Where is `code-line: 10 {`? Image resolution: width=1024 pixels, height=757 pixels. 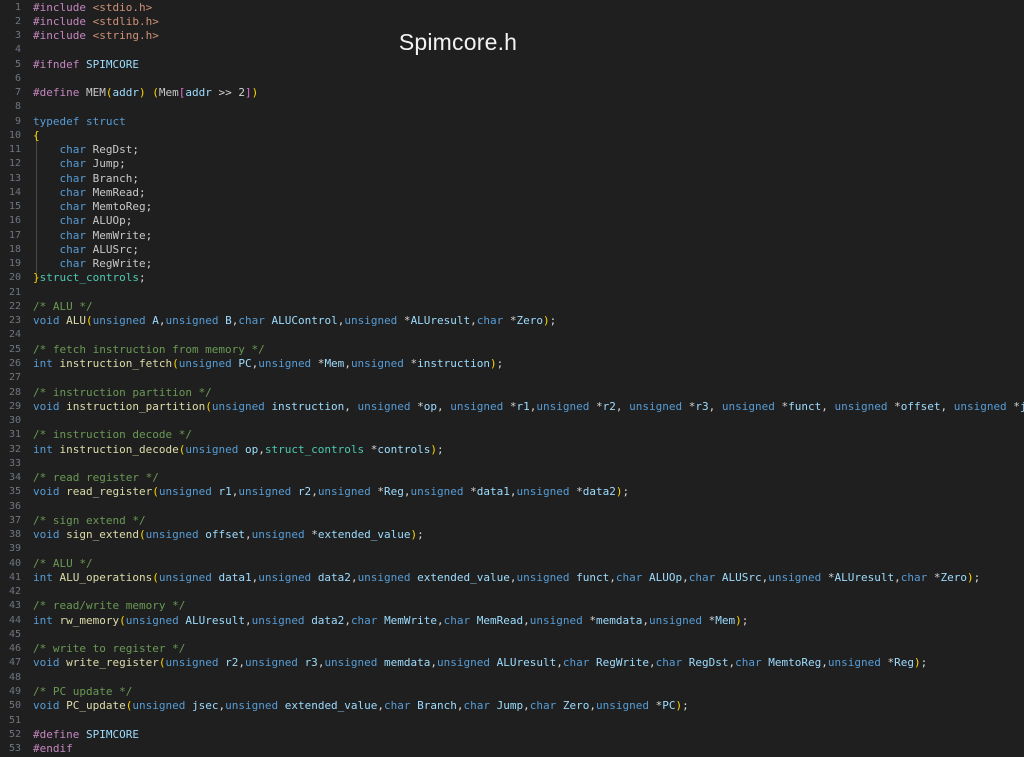
code-line: 10 { is located at coordinates (512, 136).